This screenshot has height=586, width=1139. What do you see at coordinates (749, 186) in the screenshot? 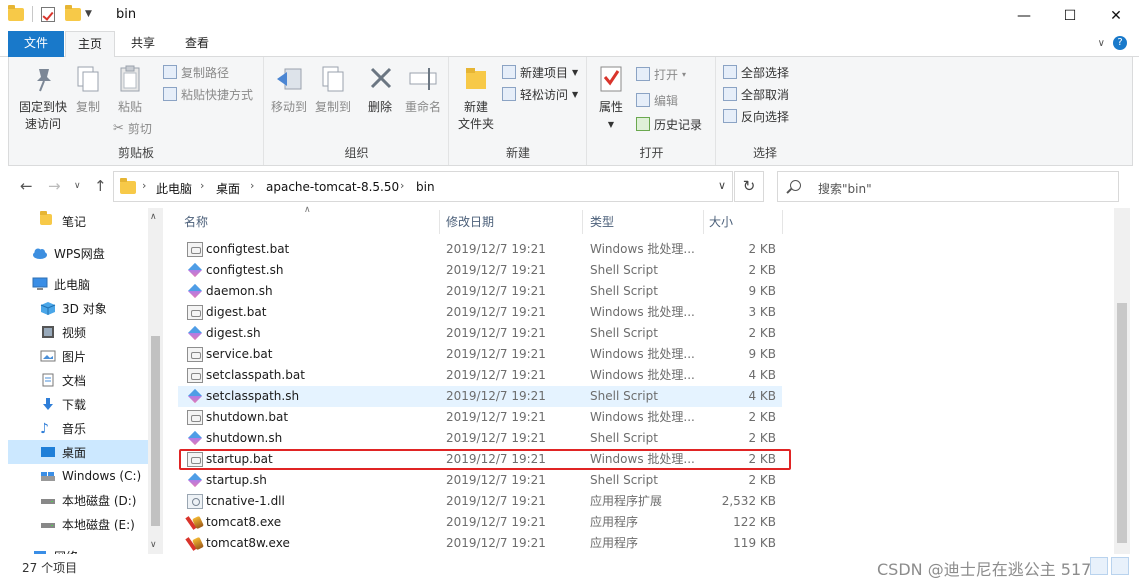
I see `refresh-button: ↻` at bounding box center [749, 186].